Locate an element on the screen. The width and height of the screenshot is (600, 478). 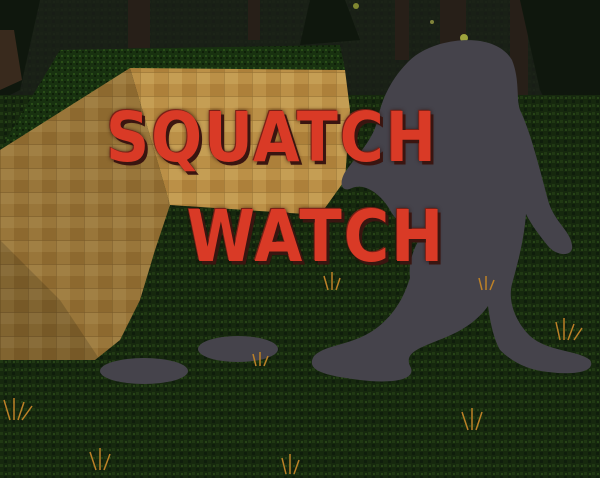
game-title-line-2: WATCH is located at coordinates (316, 236).